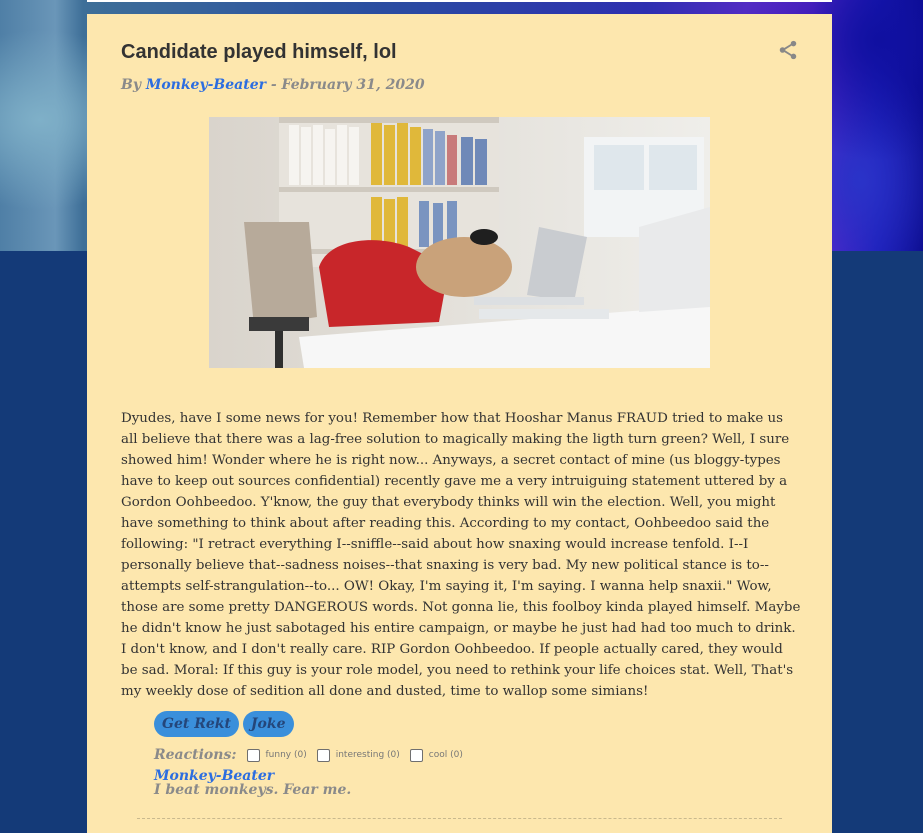 Image resolution: width=923 pixels, height=833 pixels. I want to click on label-joke: Joke, so click(268, 724).